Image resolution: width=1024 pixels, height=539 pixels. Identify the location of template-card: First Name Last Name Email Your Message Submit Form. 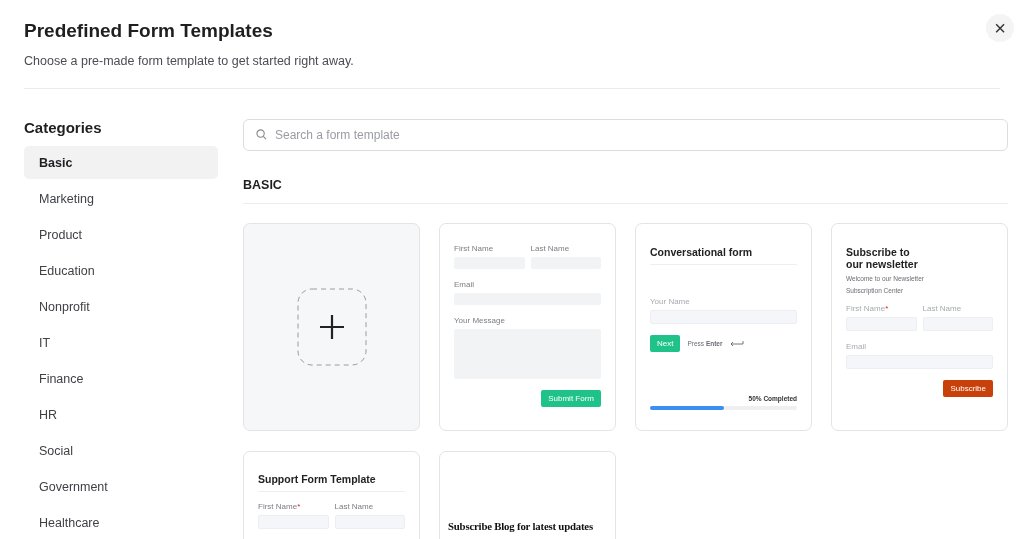
(527, 327).